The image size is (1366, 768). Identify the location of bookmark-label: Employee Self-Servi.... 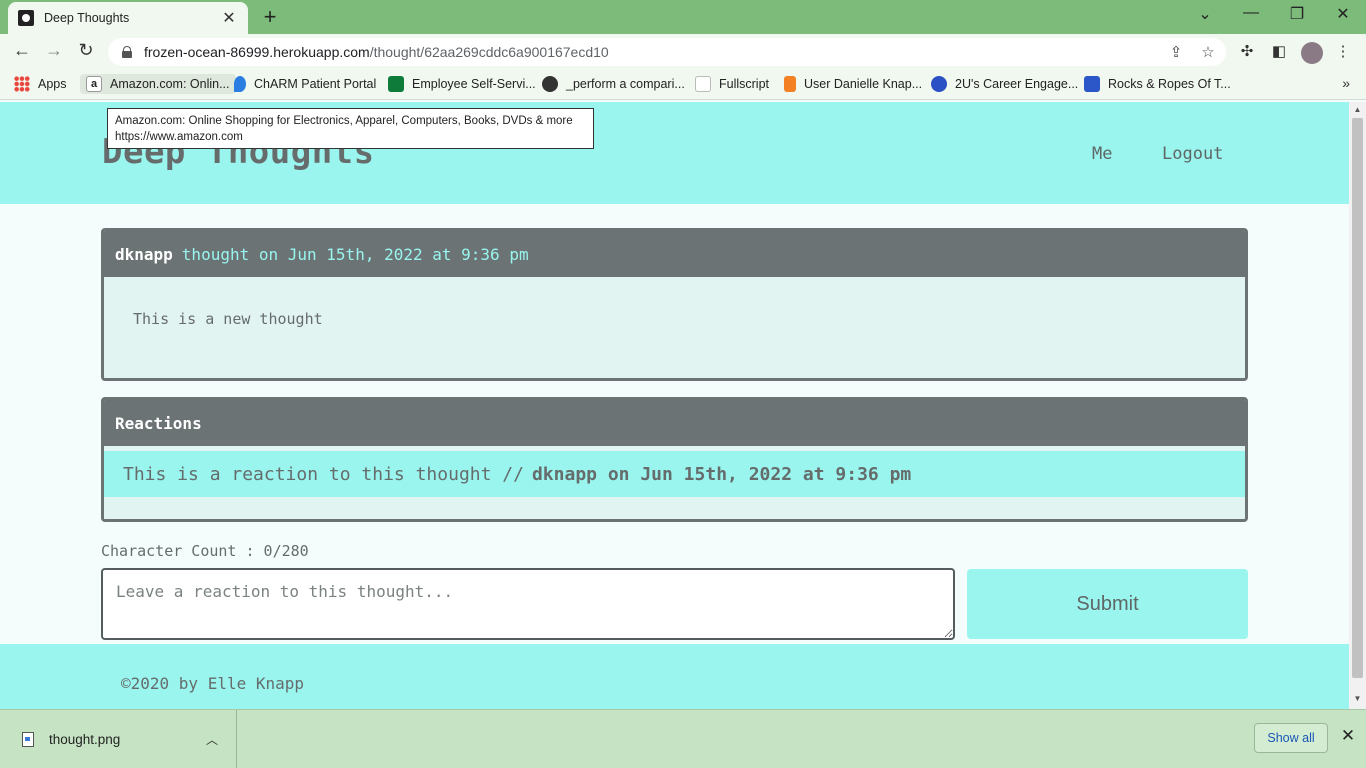
(474, 84).